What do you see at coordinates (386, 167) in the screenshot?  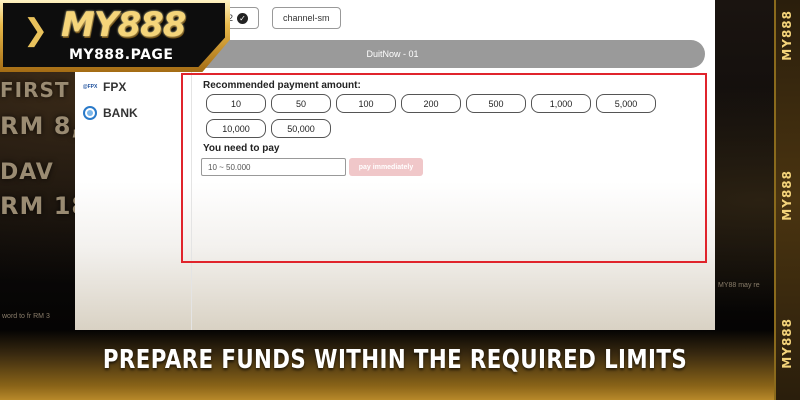 I see `pay-immediately-button: pay immediately` at bounding box center [386, 167].